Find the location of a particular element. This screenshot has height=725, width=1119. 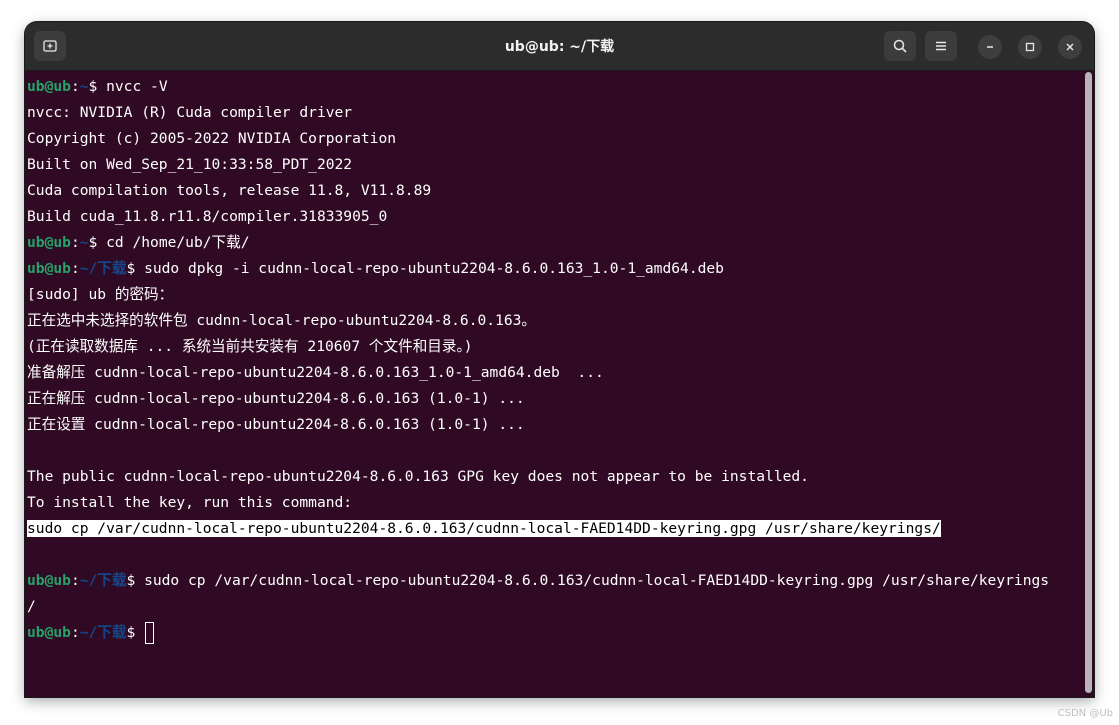

text-cursor is located at coordinates (150, 633).